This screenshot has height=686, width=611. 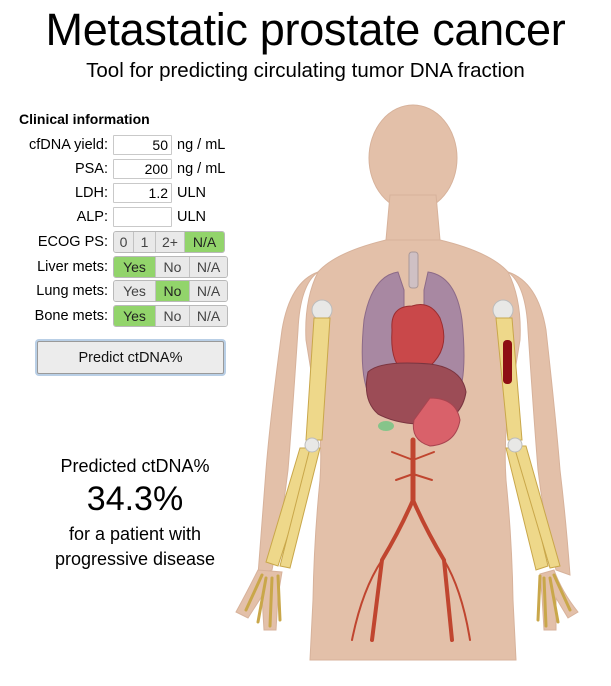 I want to click on lung-mets-na: N/A, so click(x=208, y=291).